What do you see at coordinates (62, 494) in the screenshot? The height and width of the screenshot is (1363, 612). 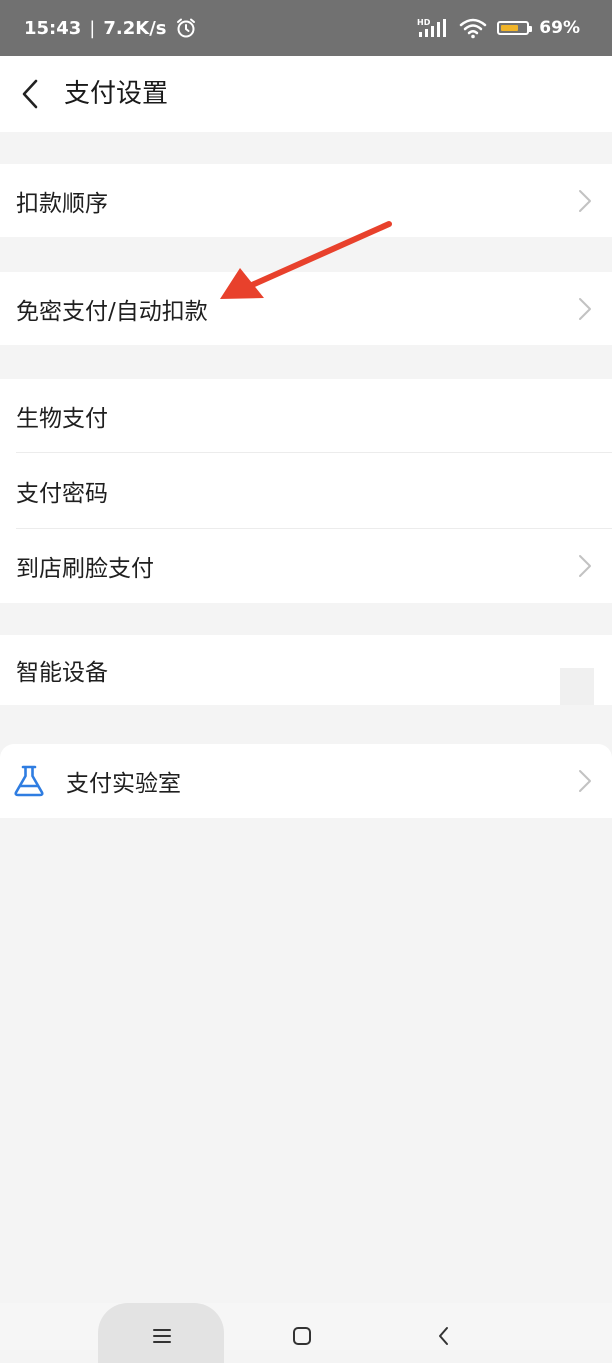 I see `row-label: 支付密码` at bounding box center [62, 494].